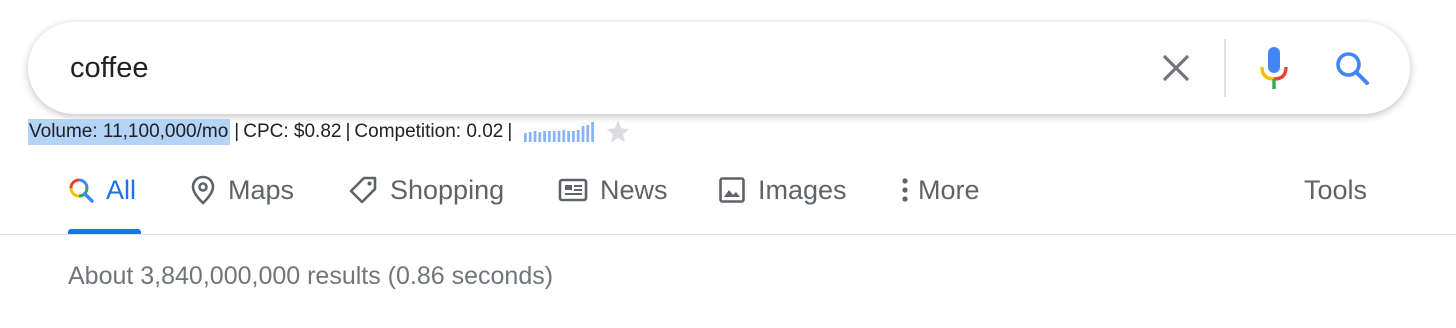 The image size is (1456, 328). What do you see at coordinates (1336, 190) in the screenshot?
I see `tools-label: Tools` at bounding box center [1336, 190].